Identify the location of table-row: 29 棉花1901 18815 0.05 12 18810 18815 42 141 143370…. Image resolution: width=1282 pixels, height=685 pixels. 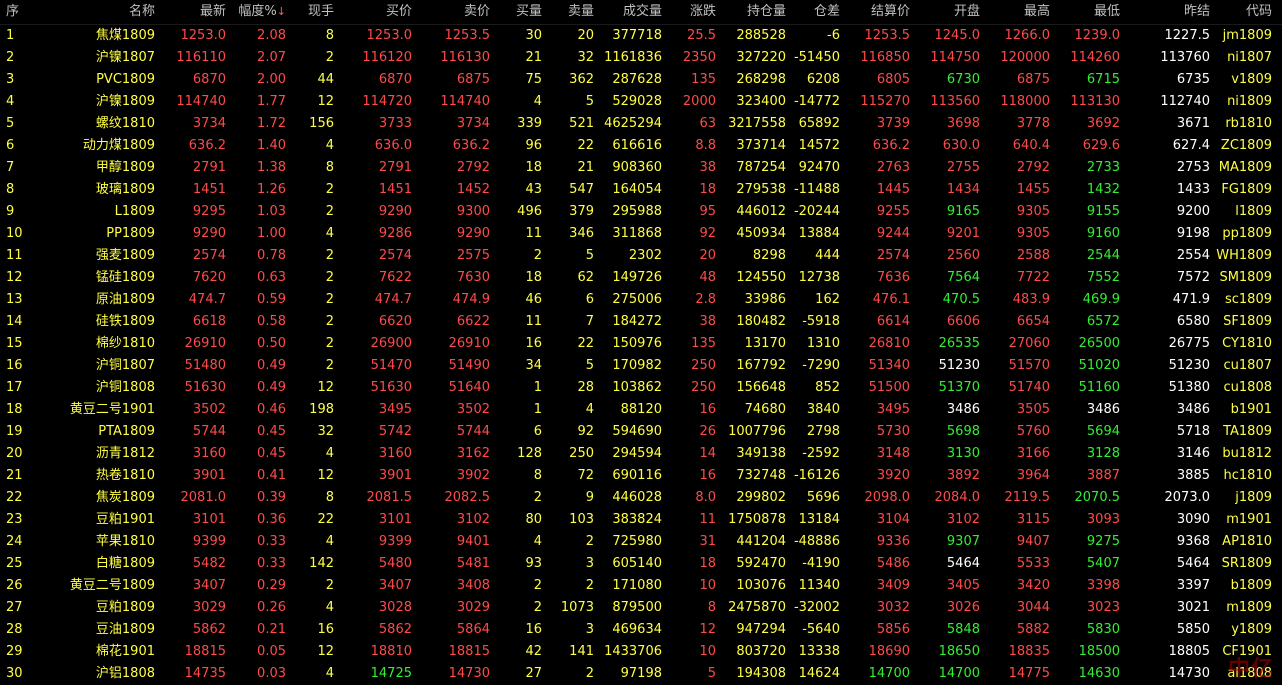
(641, 652).